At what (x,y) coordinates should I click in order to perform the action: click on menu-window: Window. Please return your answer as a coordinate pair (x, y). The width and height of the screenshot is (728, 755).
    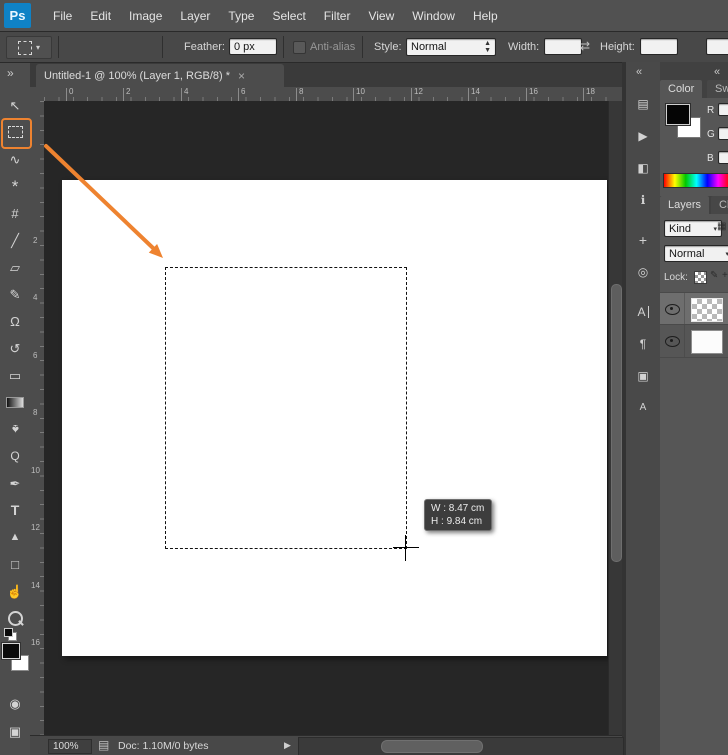
    Looking at the image, I should click on (433, 15).